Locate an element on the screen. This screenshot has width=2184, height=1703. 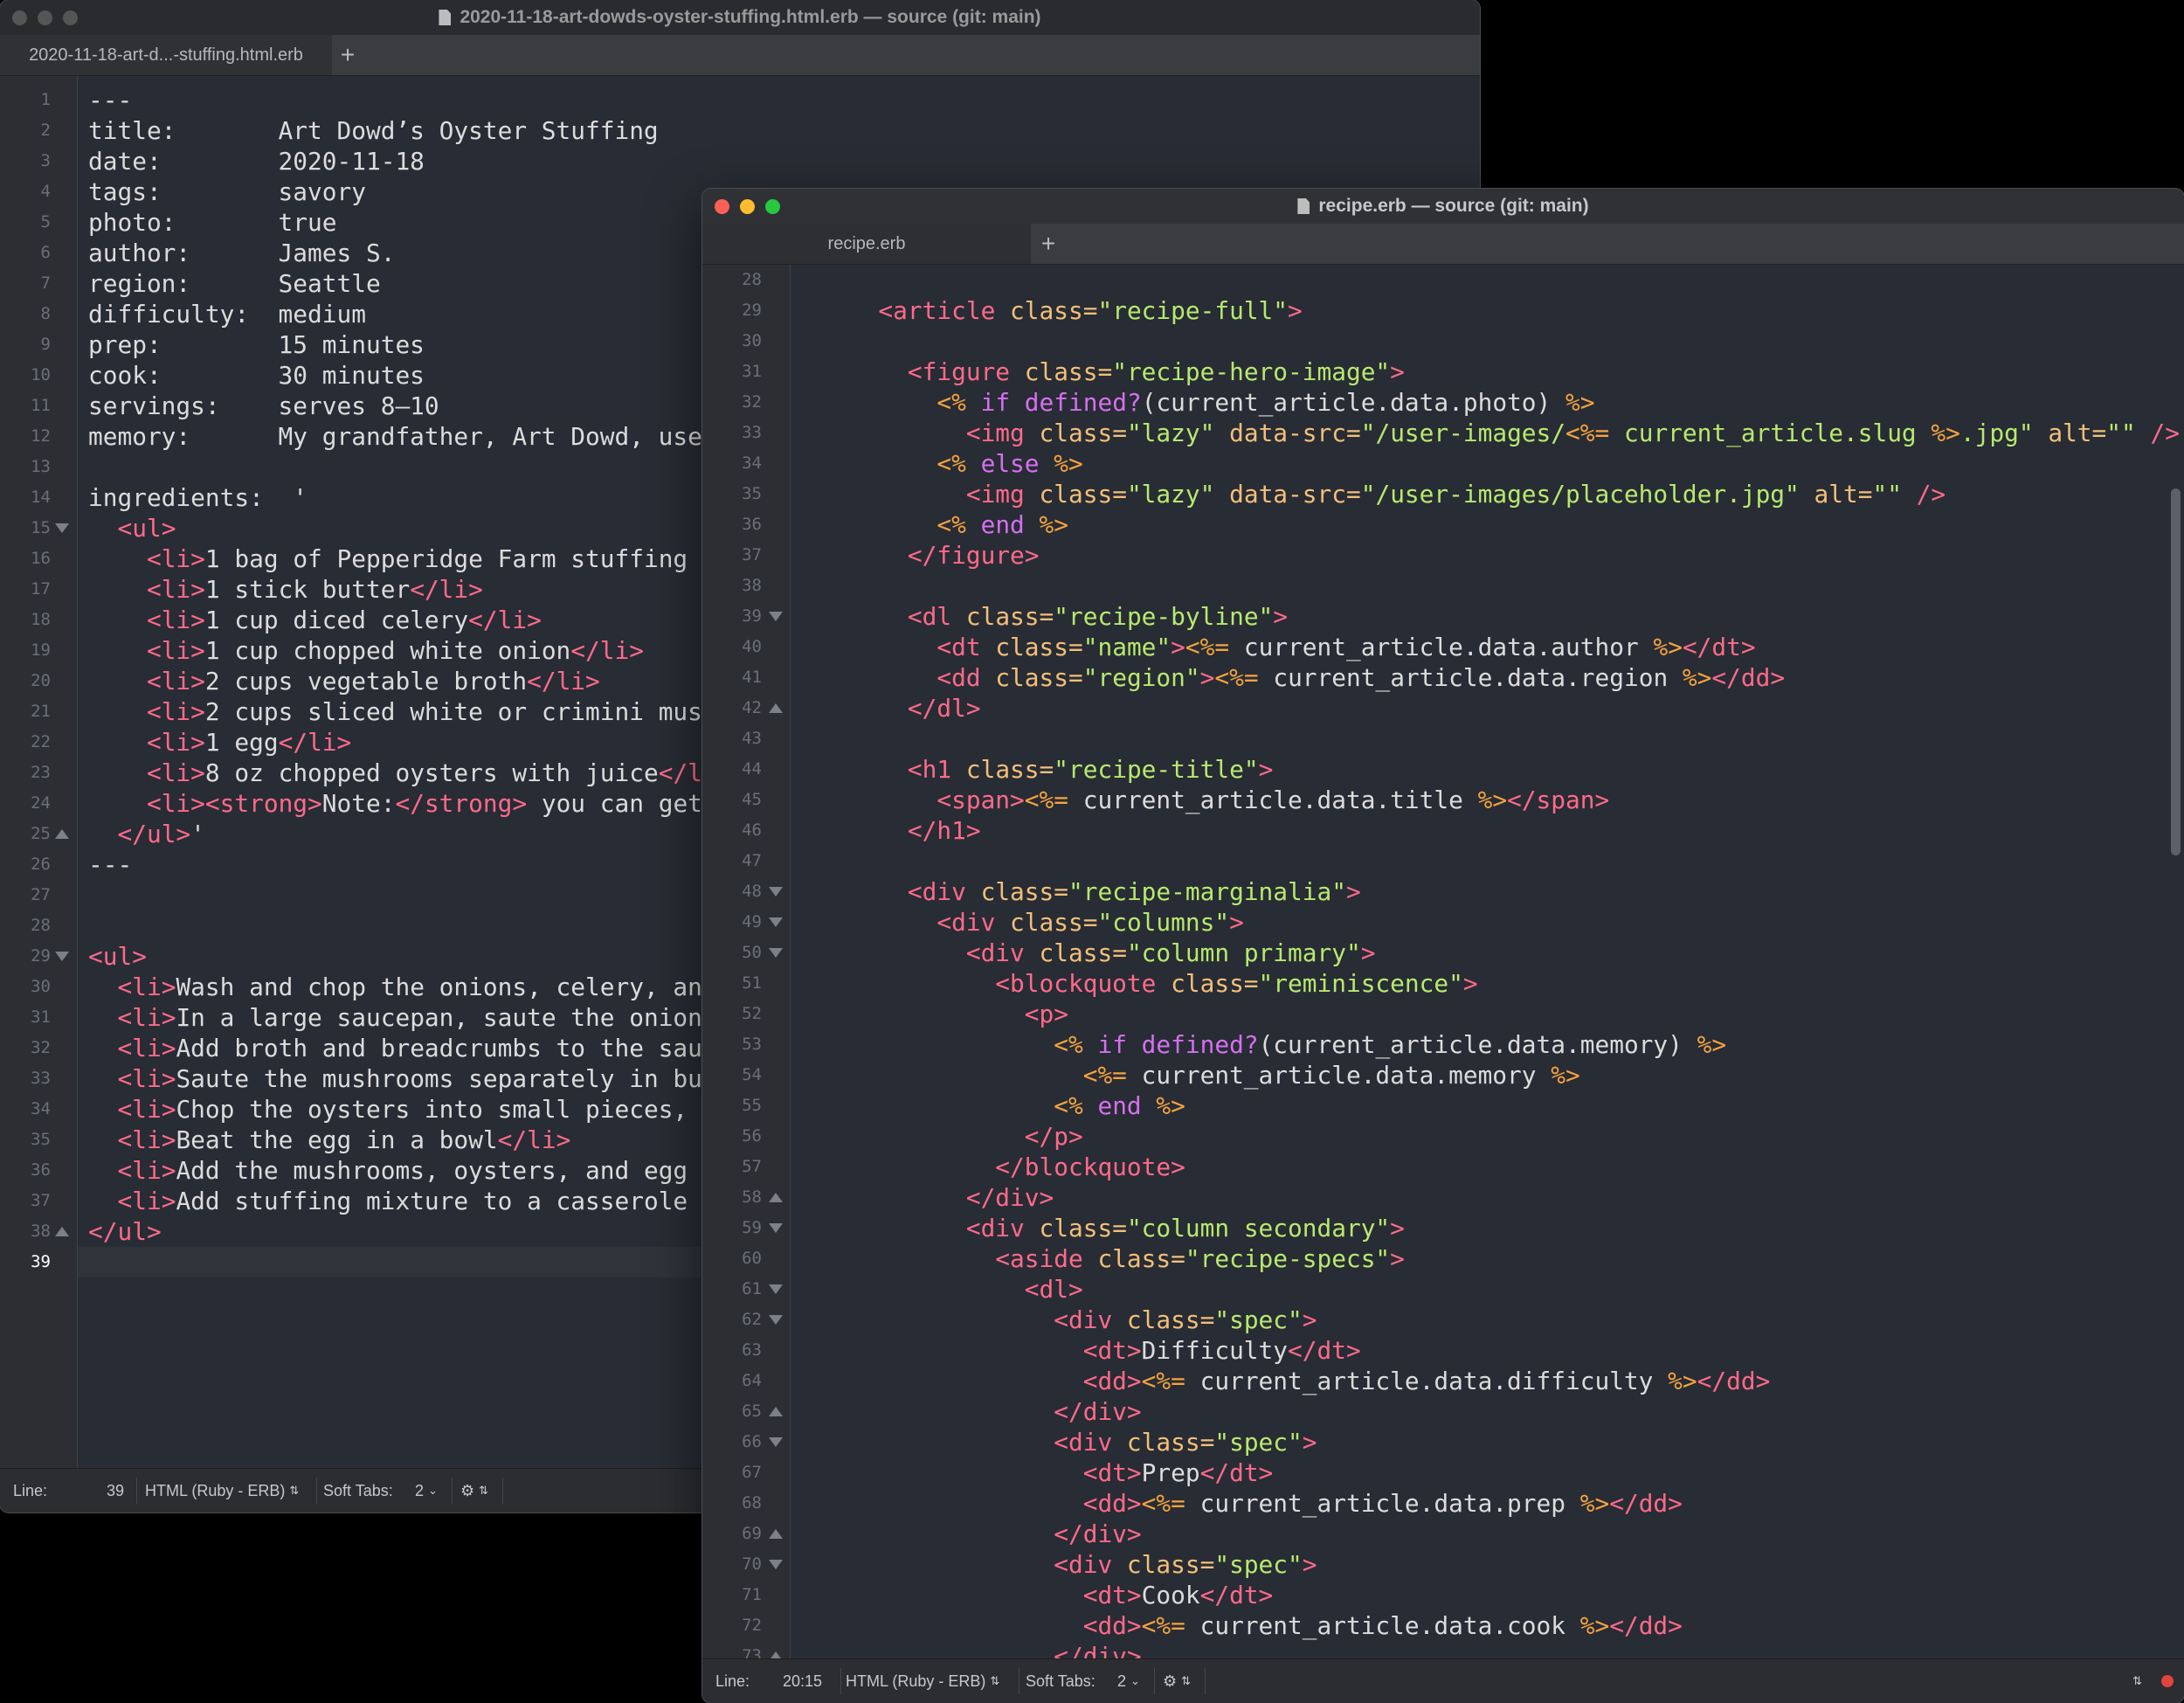
code-line: <dl> is located at coordinates (937, 1289).